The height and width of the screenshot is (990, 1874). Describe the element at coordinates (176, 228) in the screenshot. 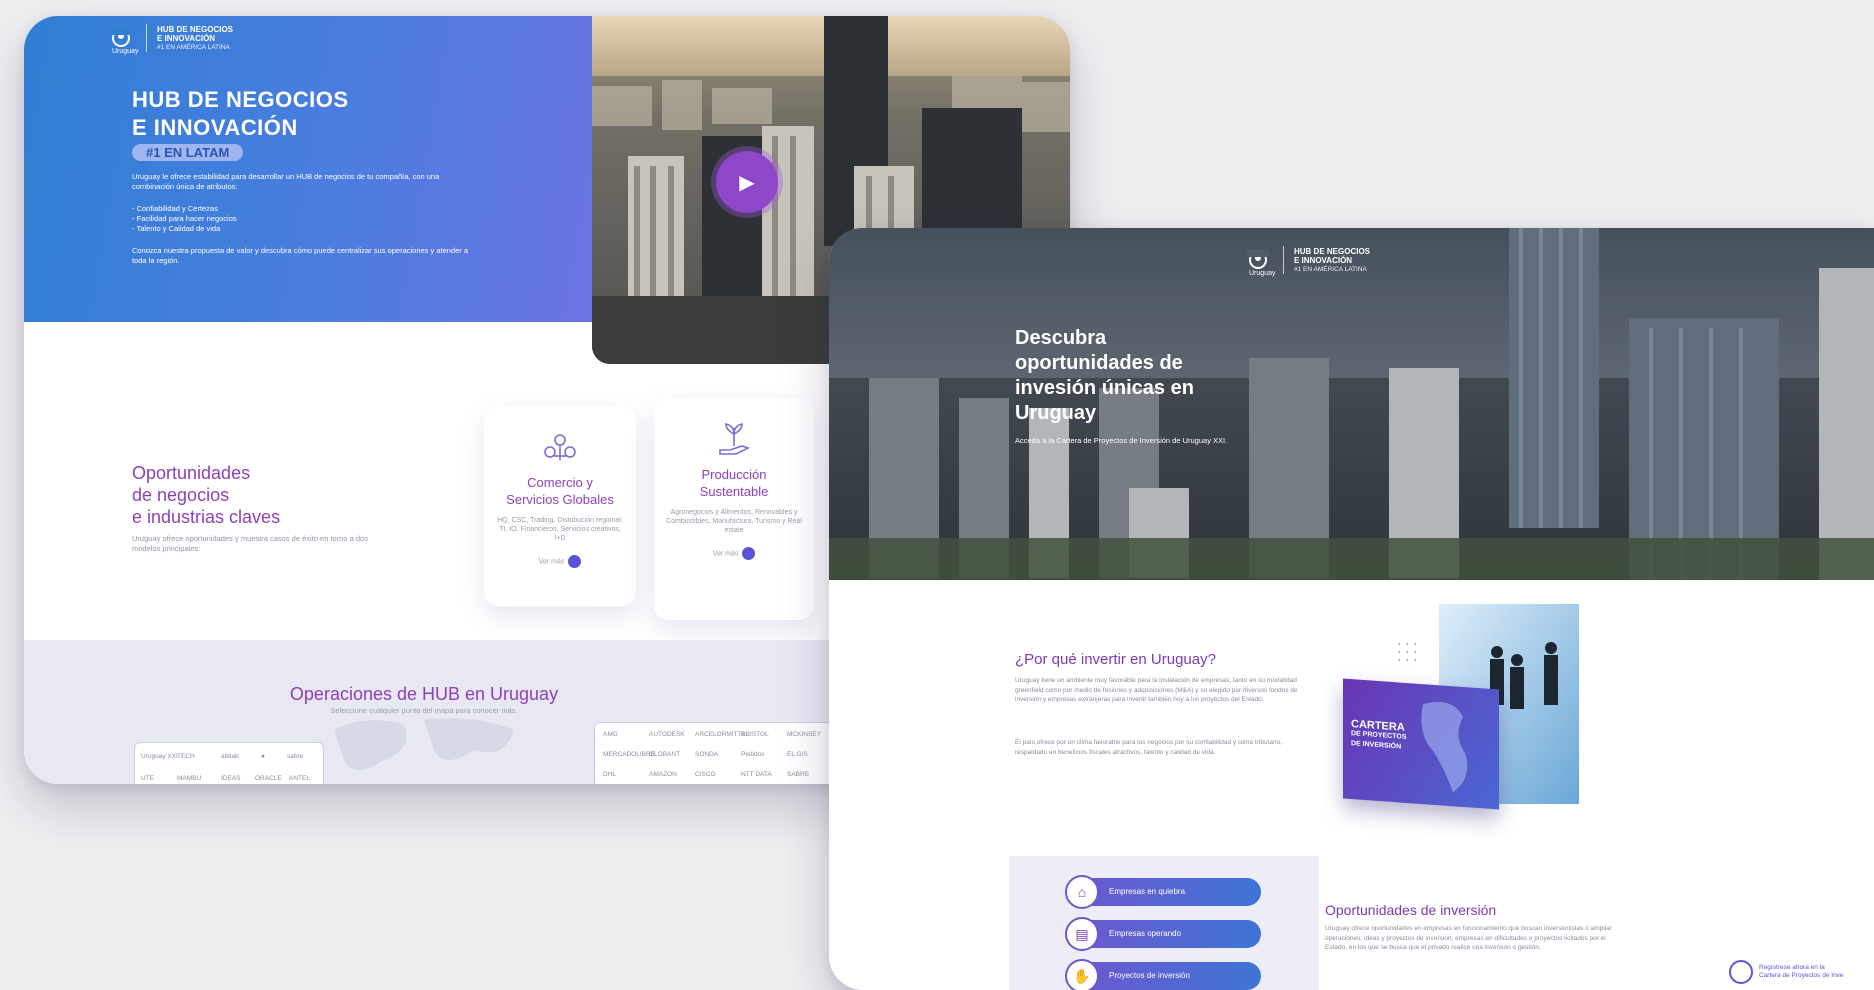

I see `hero-bullet: - Talento y Calidad de vida` at that location.